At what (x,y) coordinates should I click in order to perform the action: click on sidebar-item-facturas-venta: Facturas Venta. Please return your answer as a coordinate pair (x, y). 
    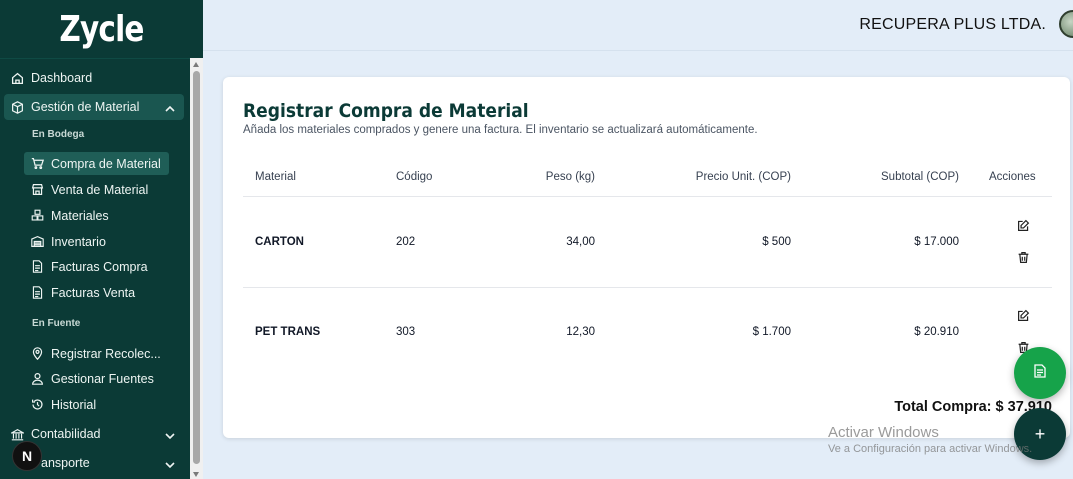
    Looking at the image, I should click on (83, 292).